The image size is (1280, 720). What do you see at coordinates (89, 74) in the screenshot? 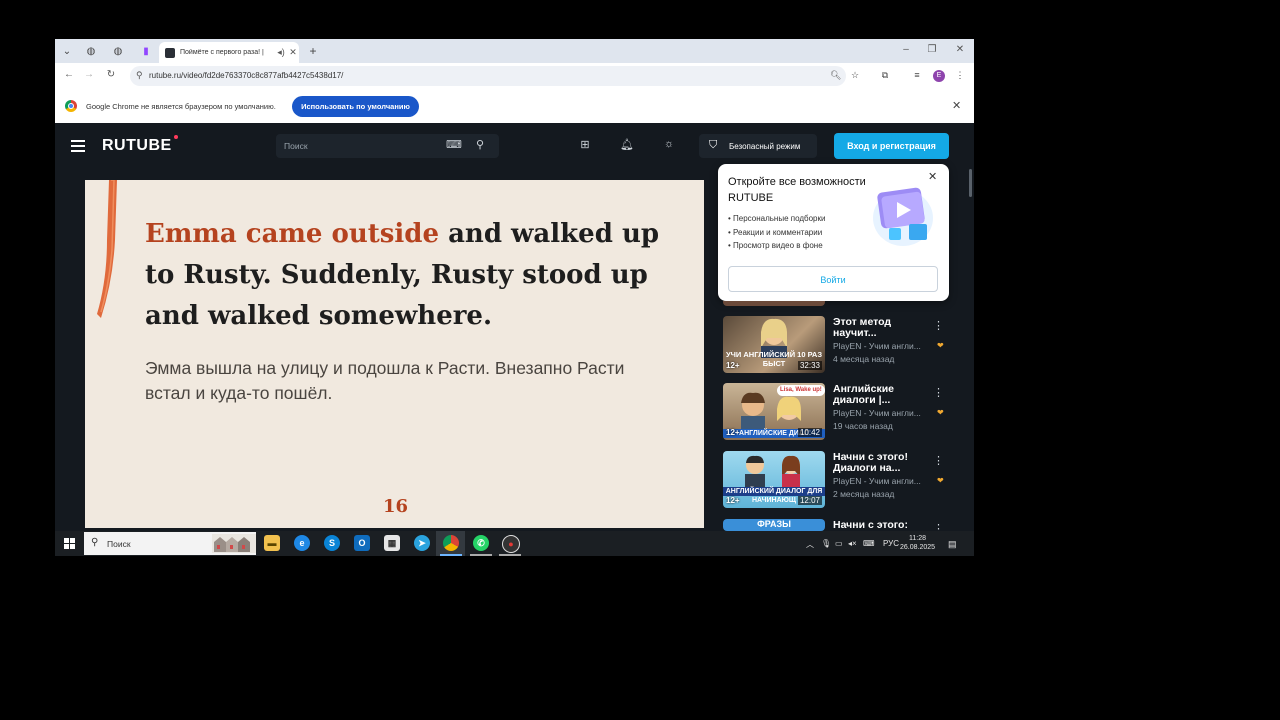
I see `forward-button: →` at bounding box center [89, 74].